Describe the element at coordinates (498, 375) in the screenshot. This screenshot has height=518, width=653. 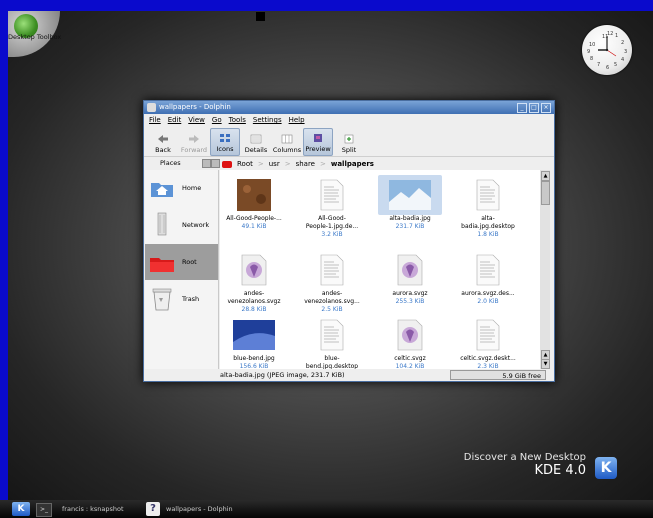
I see `free-space-indicator: 5.9 GiB free` at that location.